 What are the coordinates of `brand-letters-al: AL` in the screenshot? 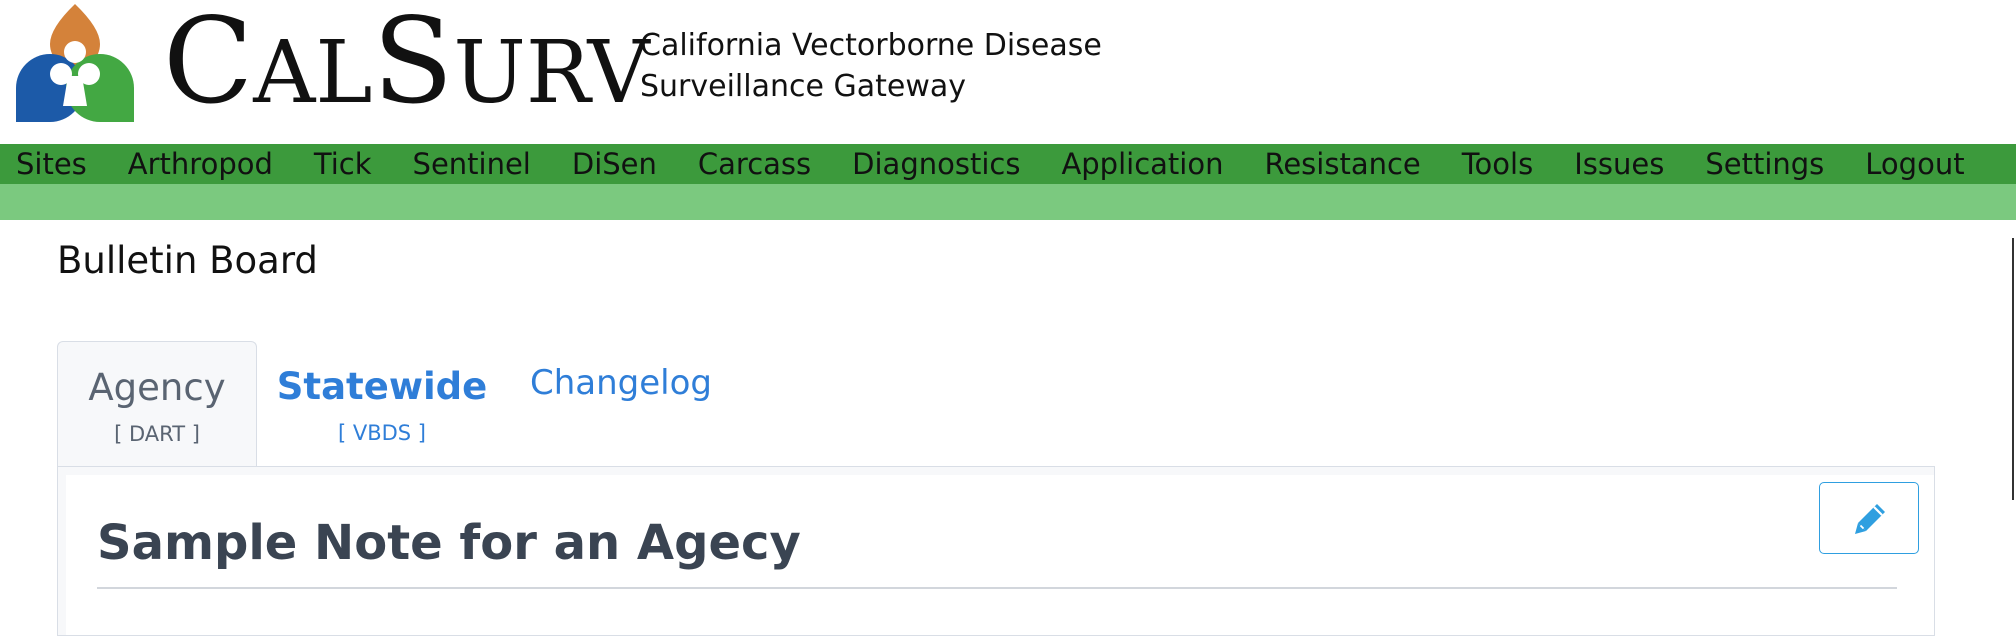 It's located at (313, 73).